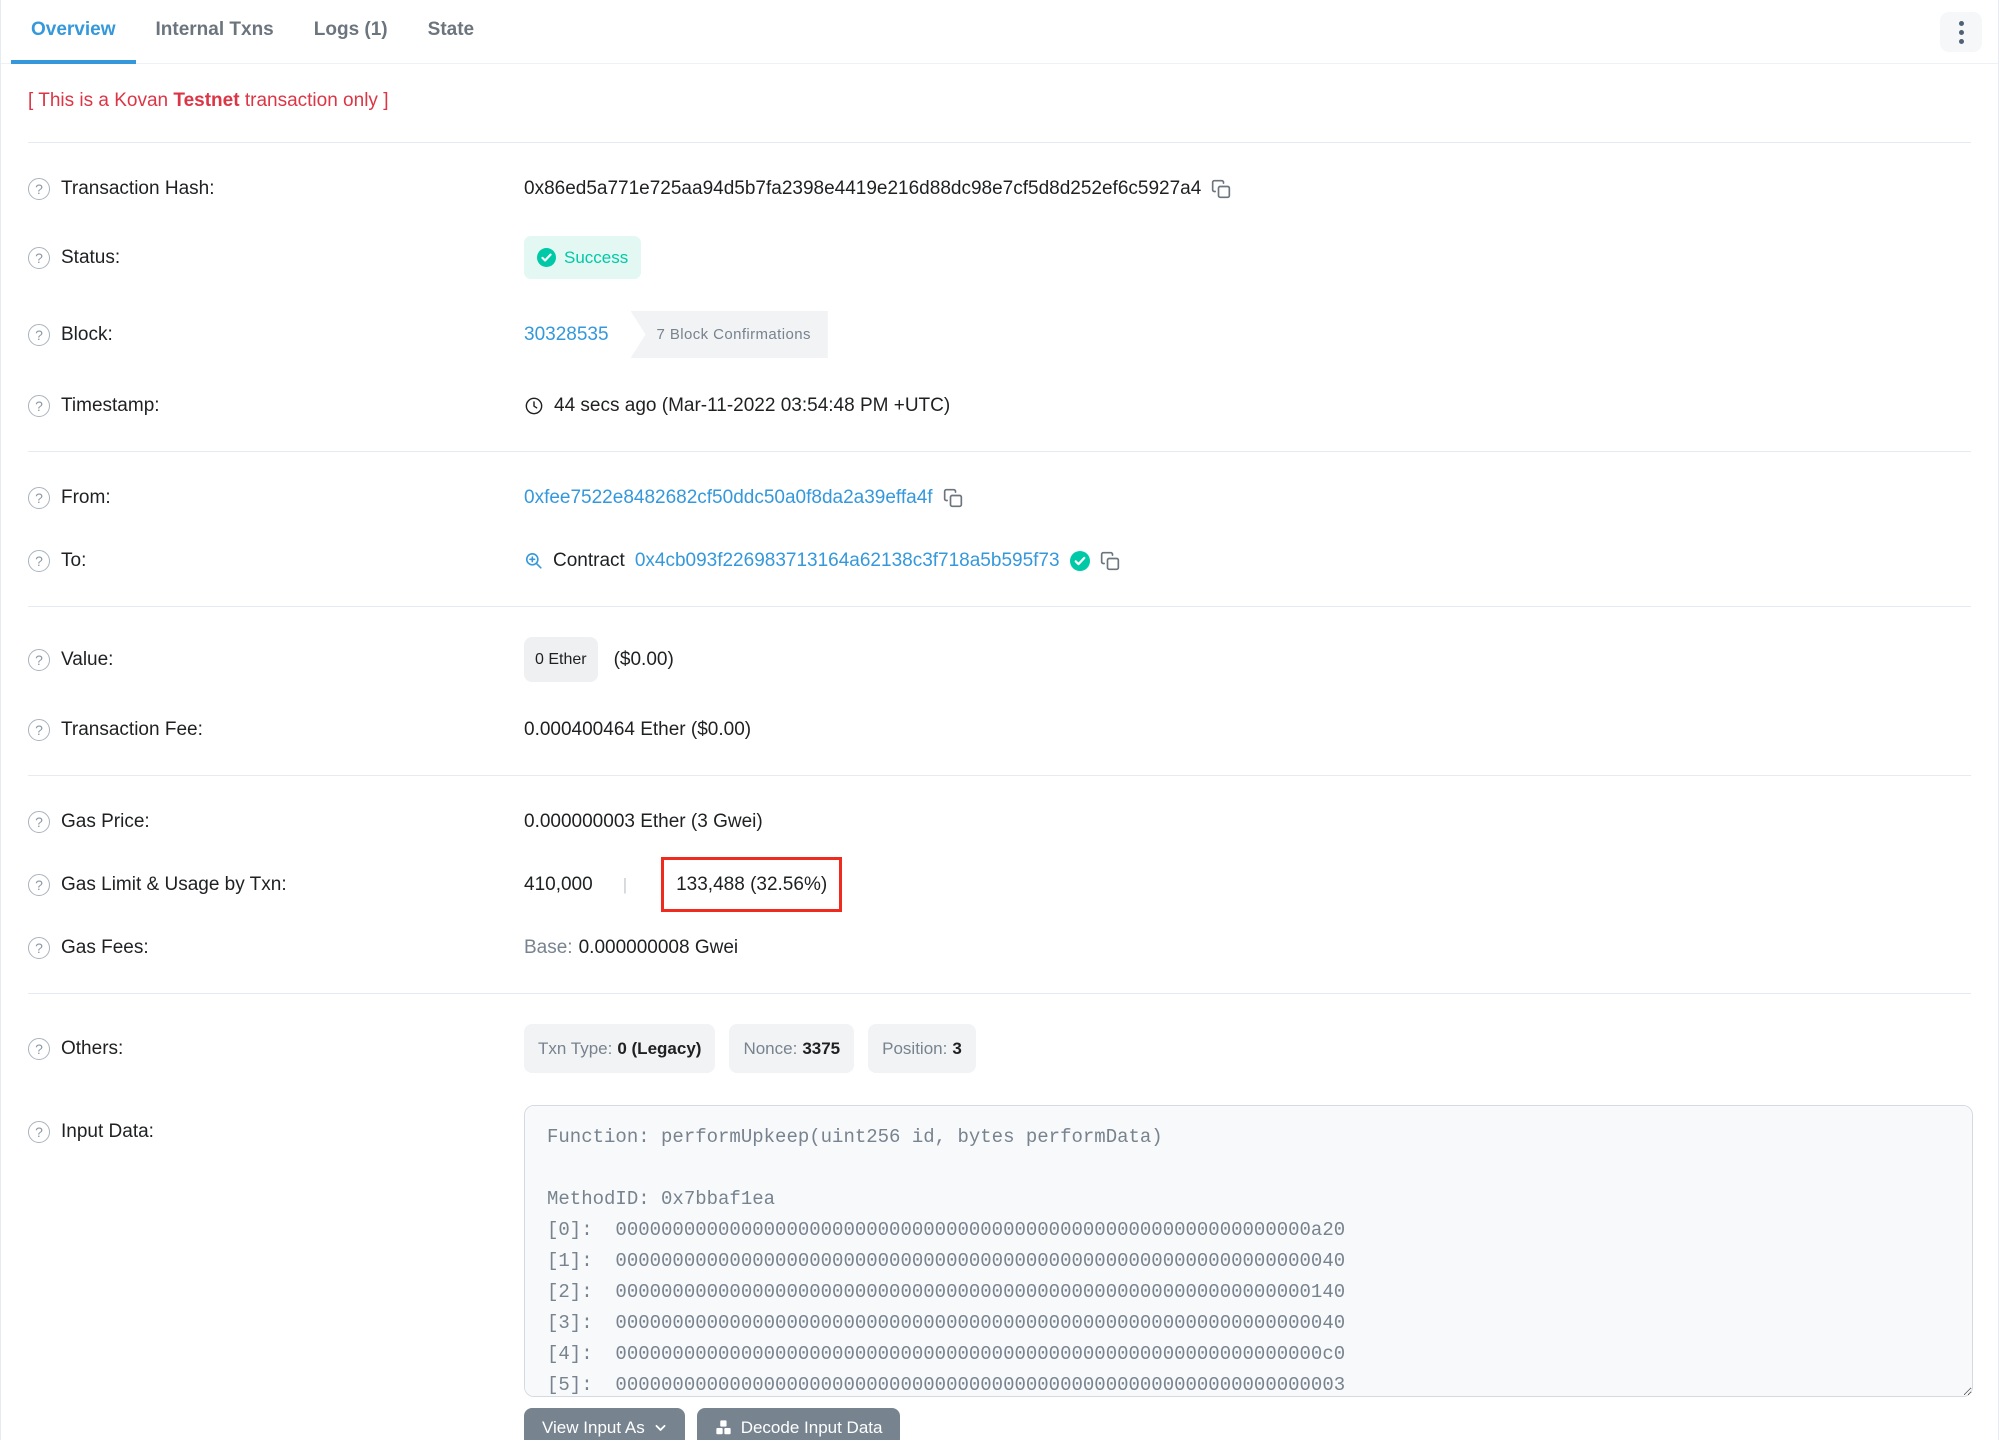 This screenshot has height=1440, width=1999. What do you see at coordinates (451, 32) in the screenshot?
I see `tab-state: State` at bounding box center [451, 32].